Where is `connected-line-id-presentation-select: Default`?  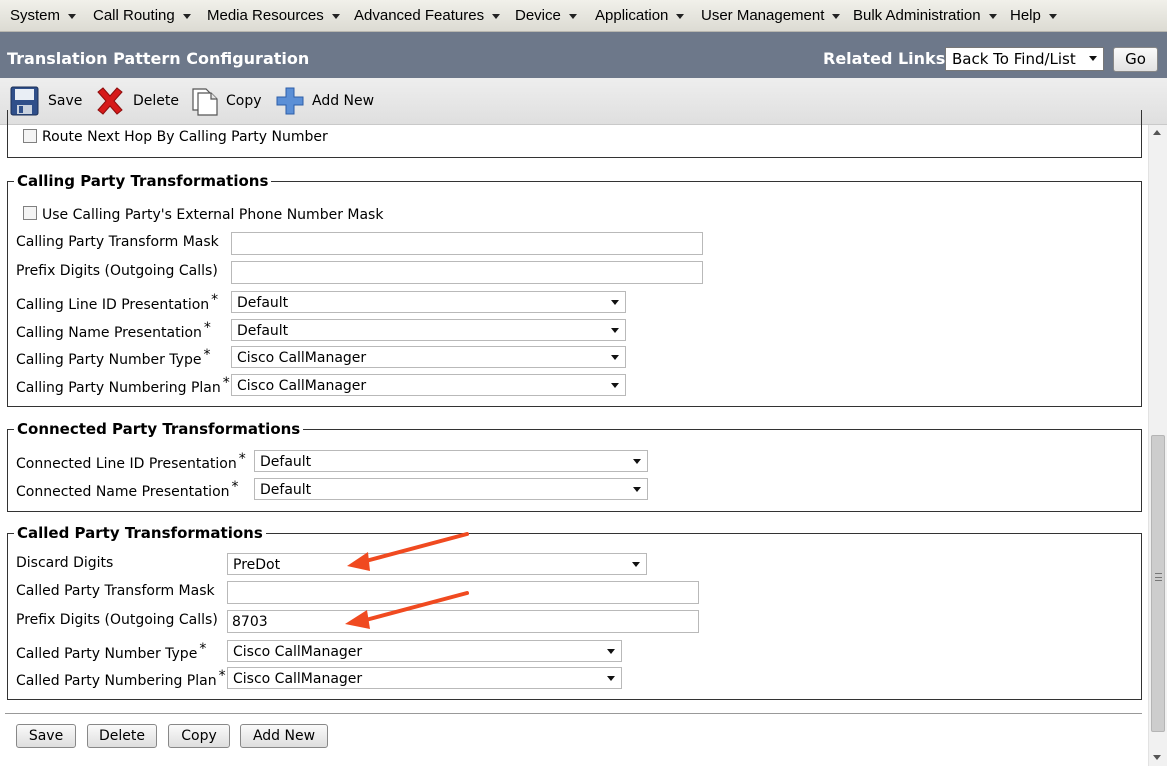 connected-line-id-presentation-select: Default is located at coordinates (451, 461).